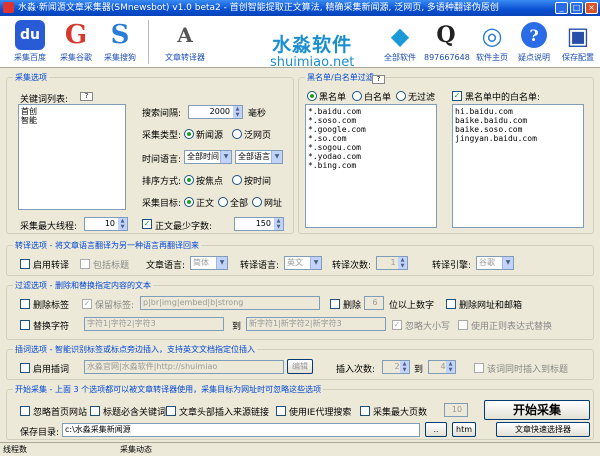 This screenshot has width=600, height=456. I want to click on delete-digits-checkbox, so click(335, 304).